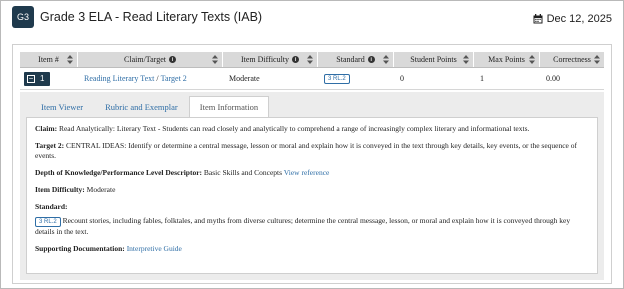 This screenshot has width=624, height=289. What do you see at coordinates (434, 59) in the screenshot?
I see `col-student-points: Student Points` at bounding box center [434, 59].